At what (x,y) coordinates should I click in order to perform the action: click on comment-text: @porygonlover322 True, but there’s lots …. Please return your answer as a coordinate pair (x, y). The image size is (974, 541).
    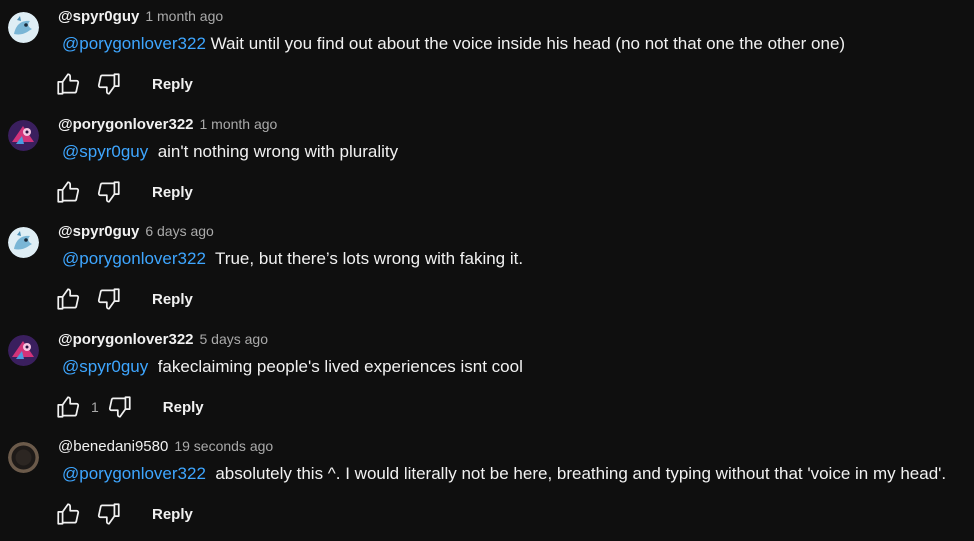
    Looking at the image, I should click on (292, 259).